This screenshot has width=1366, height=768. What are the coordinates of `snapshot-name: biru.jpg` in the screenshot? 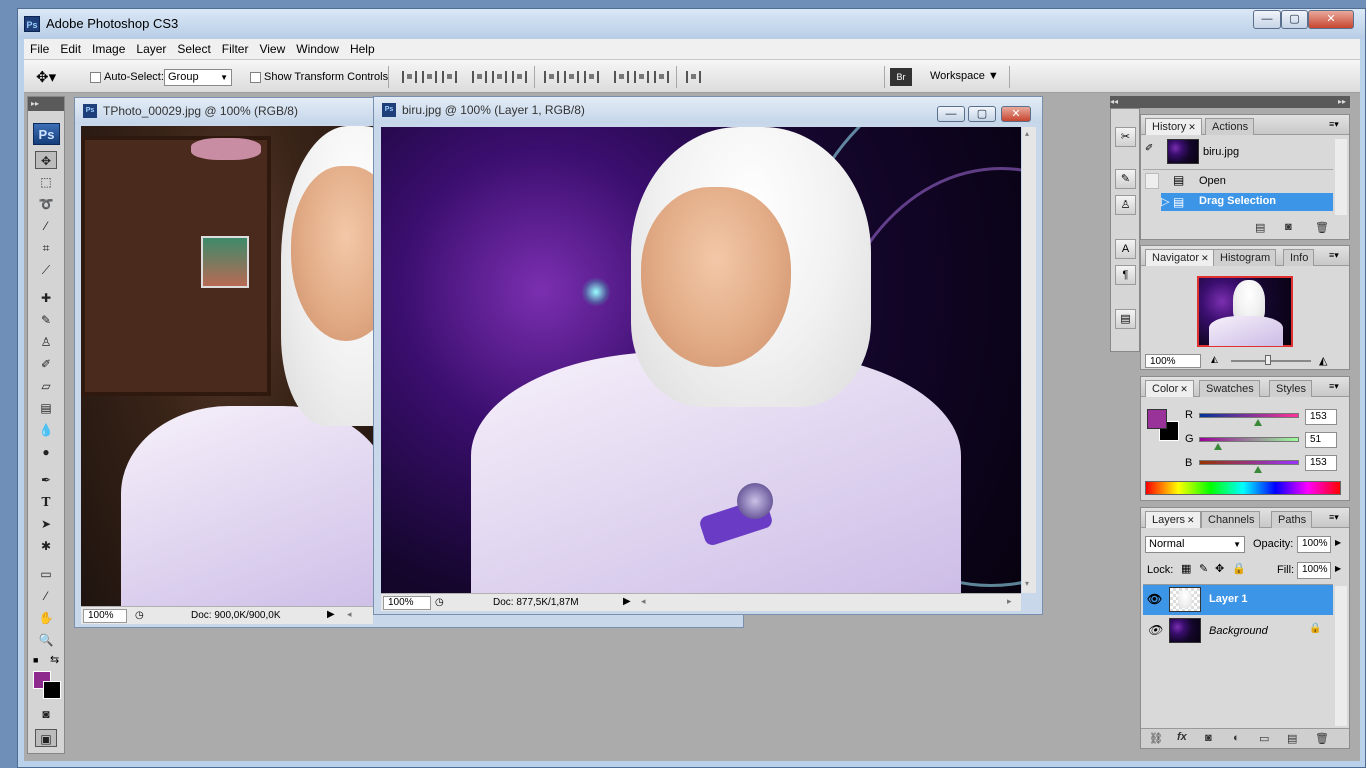 It's located at (1221, 152).